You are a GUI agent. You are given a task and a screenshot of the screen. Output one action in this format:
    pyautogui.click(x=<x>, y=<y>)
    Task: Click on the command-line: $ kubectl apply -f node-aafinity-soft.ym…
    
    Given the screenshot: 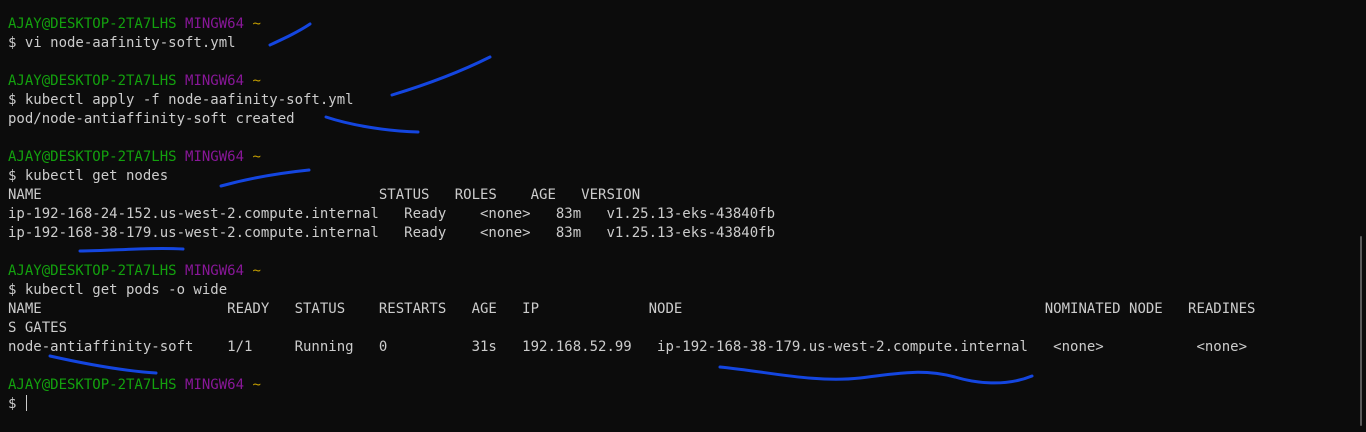 What is the action you would take?
    pyautogui.click(x=181, y=100)
    